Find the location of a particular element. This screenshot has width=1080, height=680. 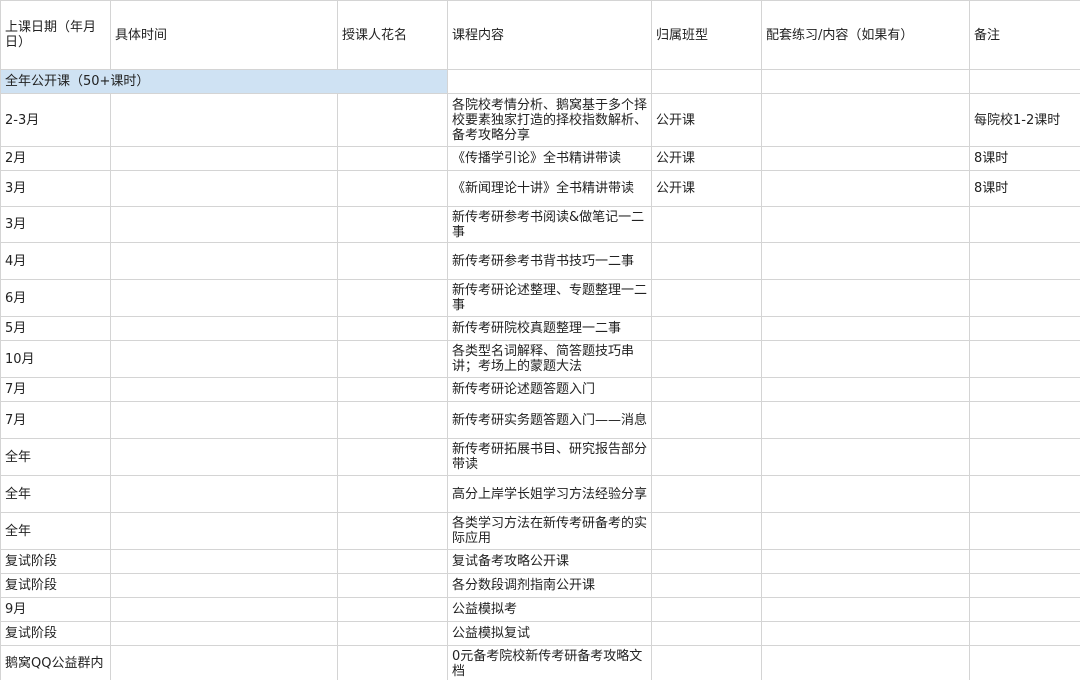

cell-content: 《新闻理论十讲》全书精讲带读 is located at coordinates (549, 188).